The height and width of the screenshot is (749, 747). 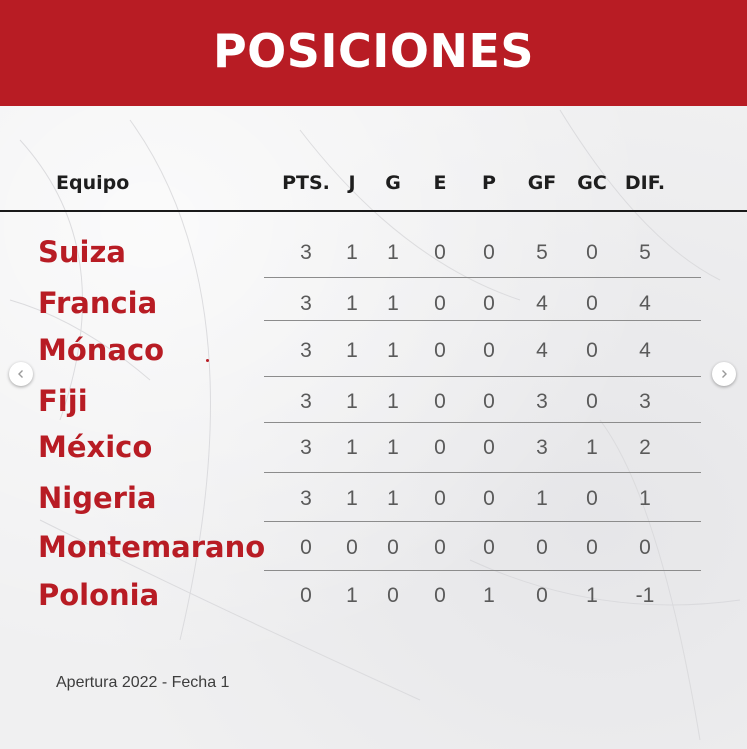 I want to click on team-name: Suiza, so click(x=82, y=252).